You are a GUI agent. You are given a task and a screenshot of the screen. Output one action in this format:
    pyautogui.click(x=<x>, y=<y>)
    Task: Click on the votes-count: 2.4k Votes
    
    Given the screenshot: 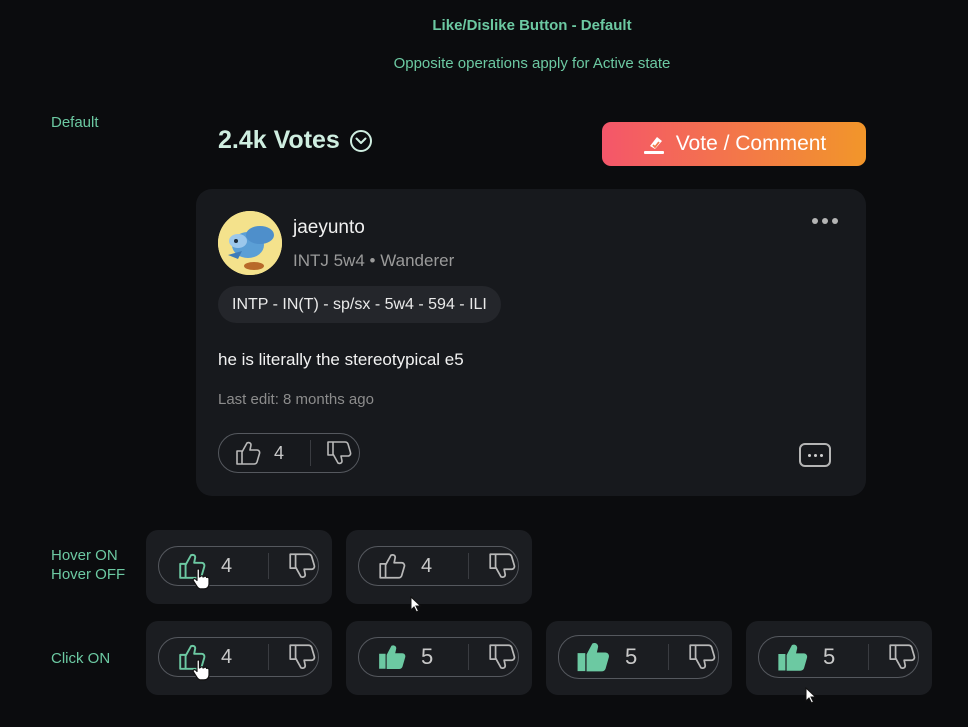 What is the action you would take?
    pyautogui.click(x=279, y=140)
    